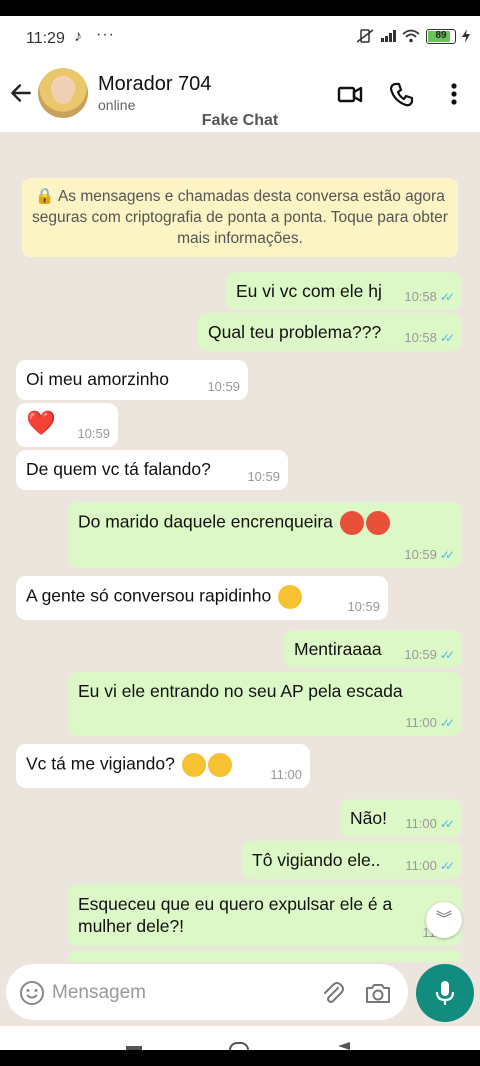 The height and width of the screenshot is (1066, 480). Describe the element at coordinates (411, 36) in the screenshot. I see `wifi-icon` at that location.